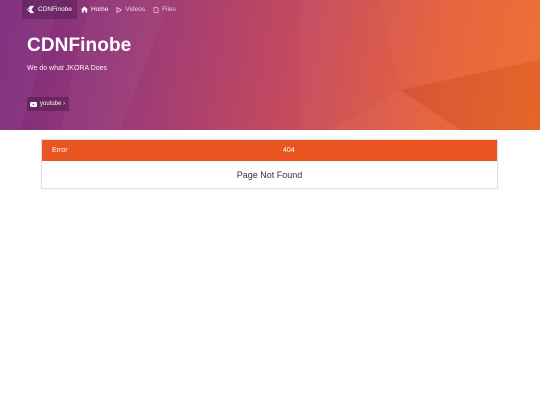 The width and height of the screenshot is (540, 405). I want to click on nav-home-label: Home, so click(99, 9).